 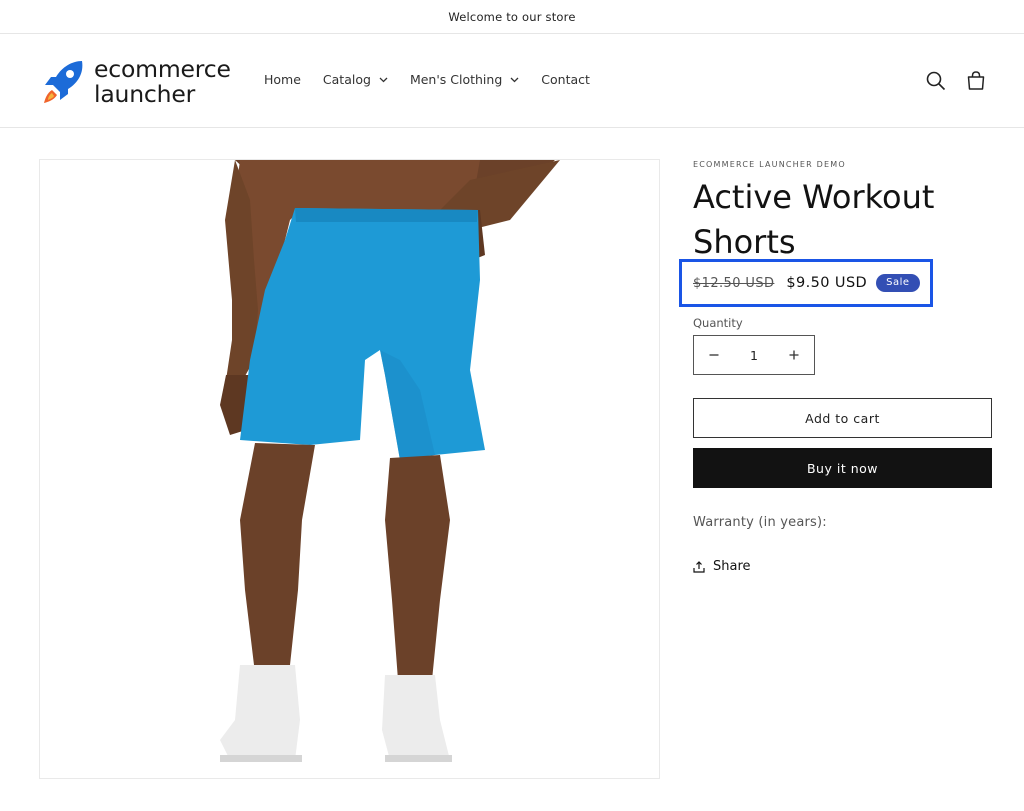 I want to click on minus-icon, so click(x=714, y=355).